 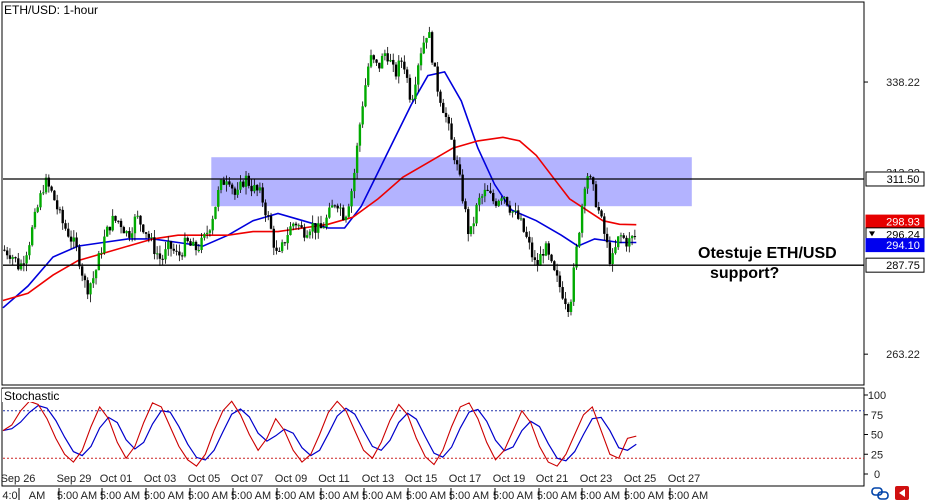 What do you see at coordinates (51, 10) in the screenshot?
I see `chart-title: ETH/USD: 1-hour` at bounding box center [51, 10].